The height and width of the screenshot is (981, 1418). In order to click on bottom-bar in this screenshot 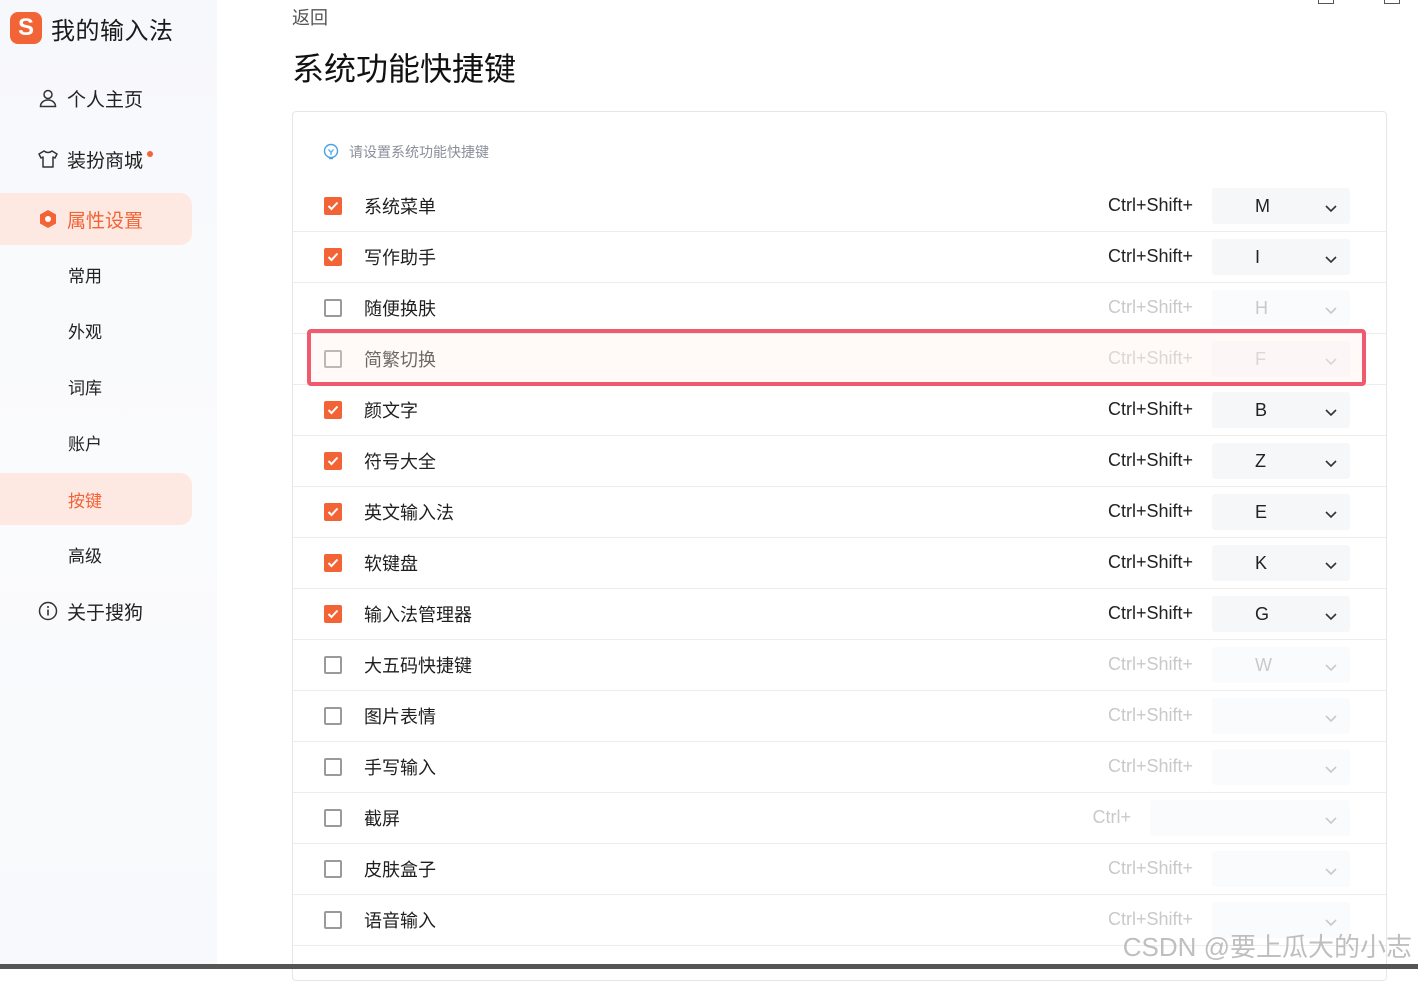, I will do `click(709, 966)`.